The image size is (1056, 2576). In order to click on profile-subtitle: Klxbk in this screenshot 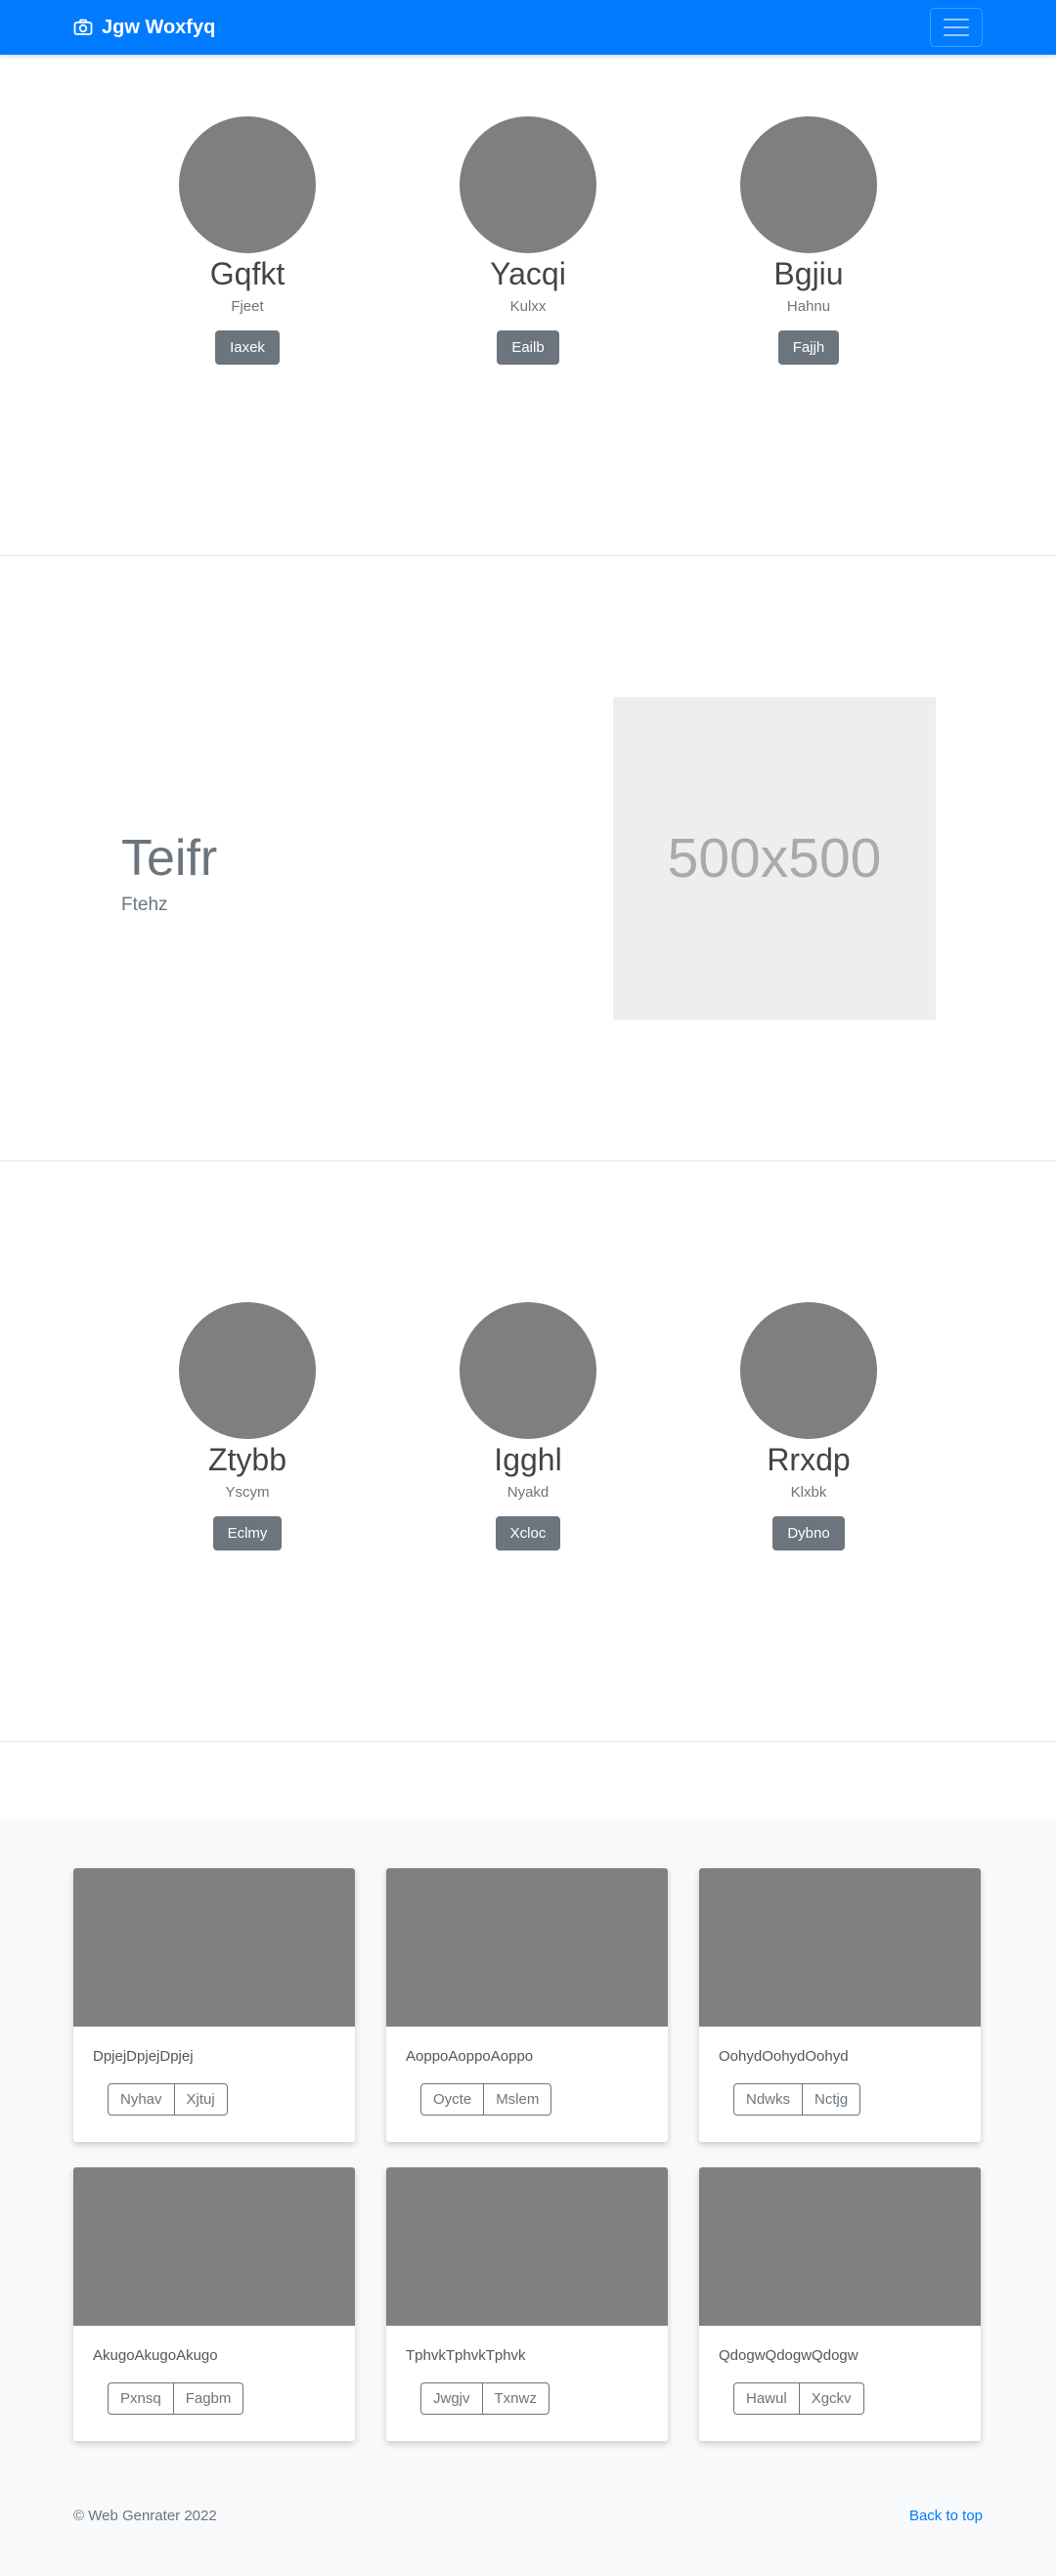, I will do `click(808, 1493)`.